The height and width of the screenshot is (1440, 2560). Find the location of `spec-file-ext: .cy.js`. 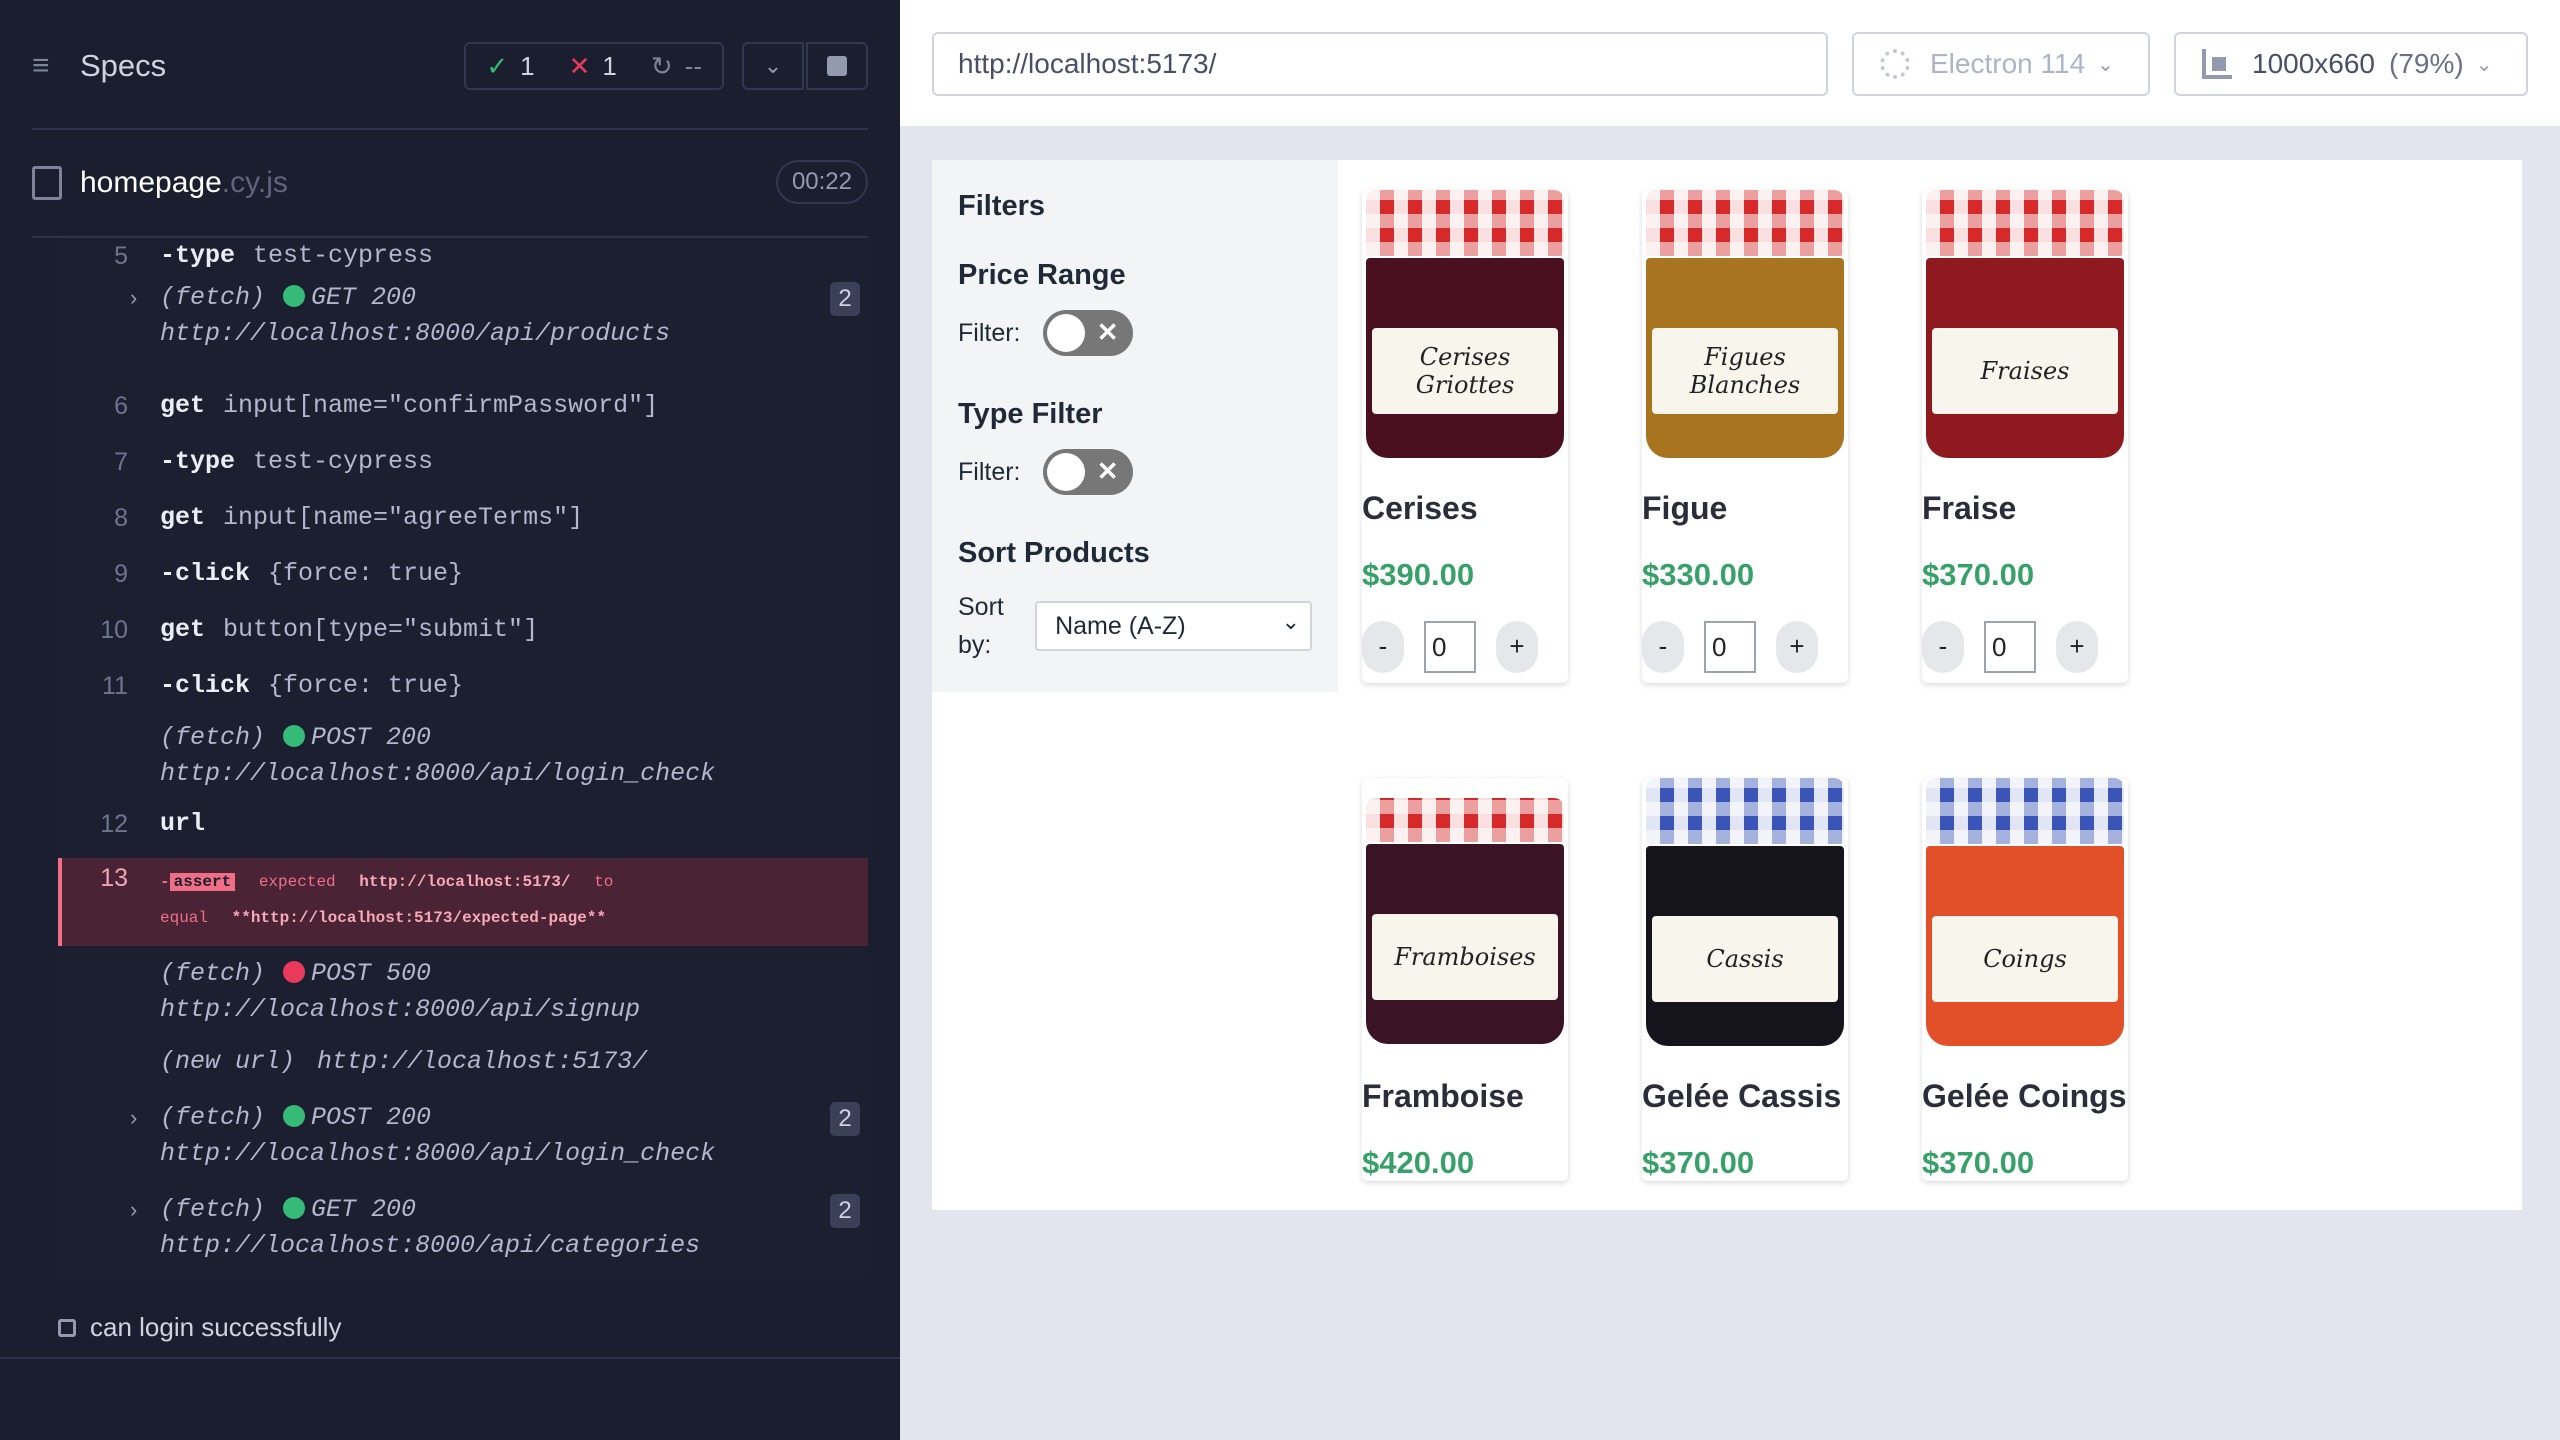

spec-file-ext: .cy.js is located at coordinates (254, 182).